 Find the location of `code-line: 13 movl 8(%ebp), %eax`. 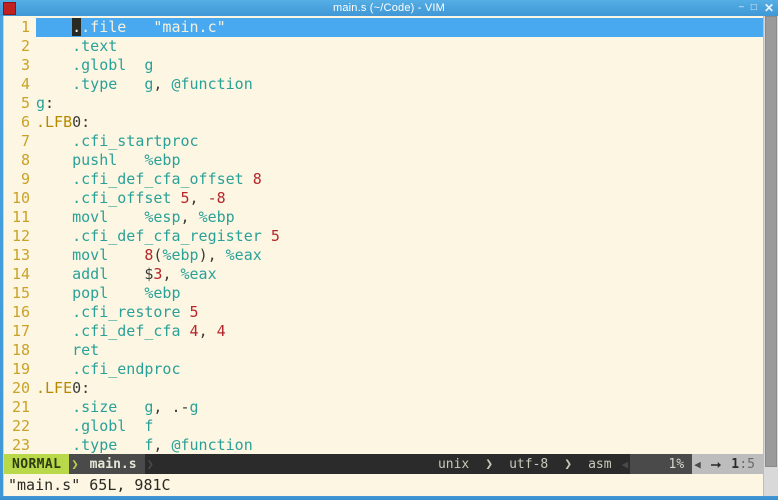

code-line: 13 movl 8(%ebp), %eax is located at coordinates (383, 255).